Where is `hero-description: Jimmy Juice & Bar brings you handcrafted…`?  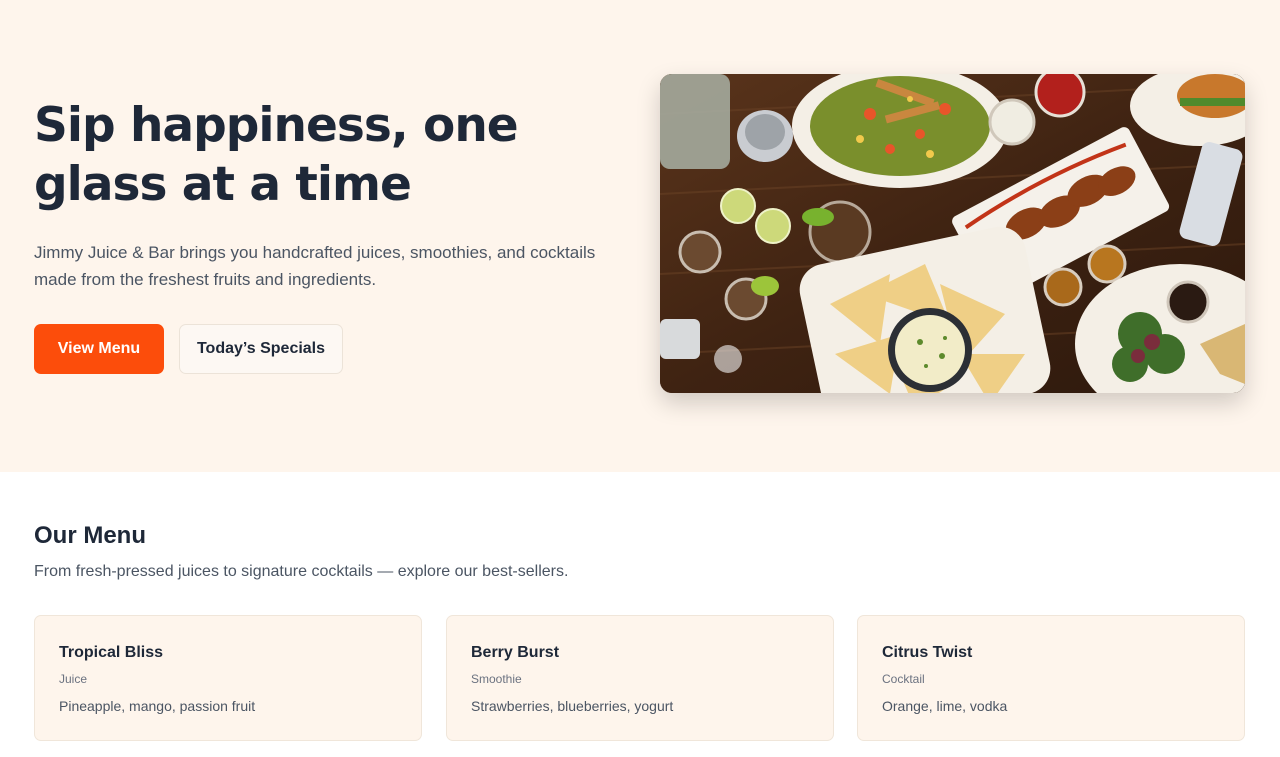 hero-description: Jimmy Juice & Bar brings you handcrafted… is located at coordinates (315, 266).